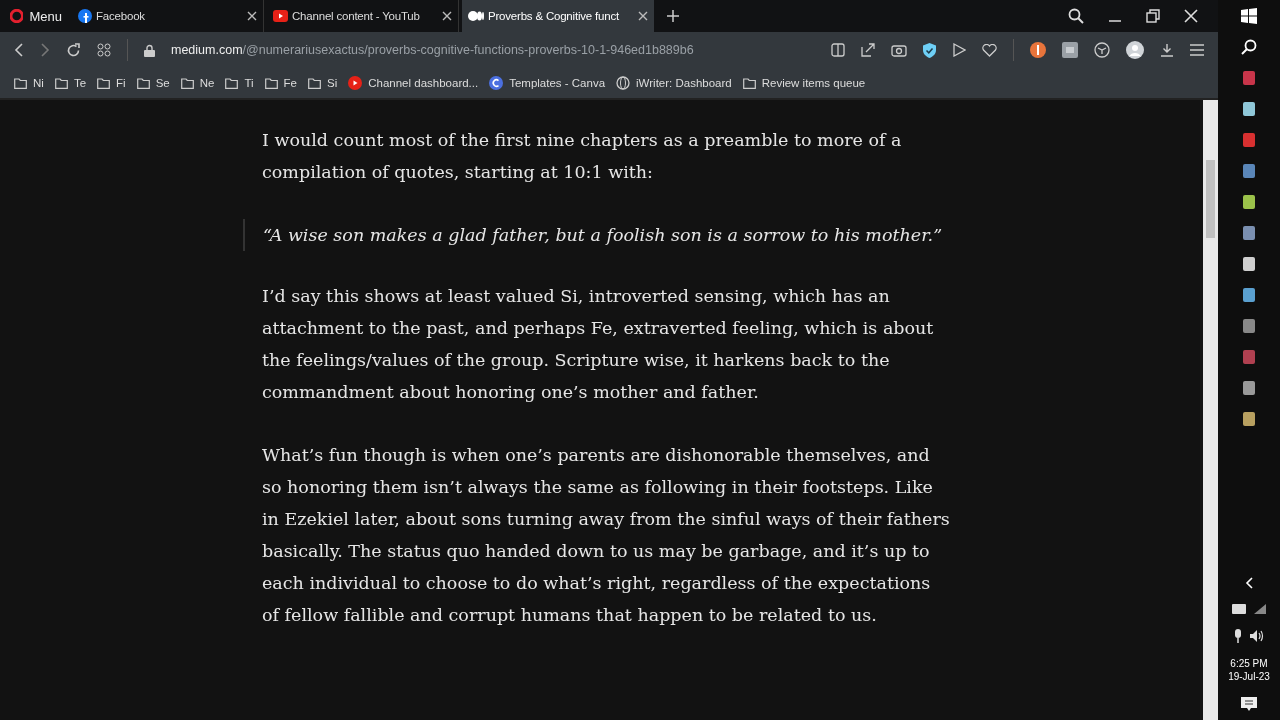 The width and height of the screenshot is (1280, 720). What do you see at coordinates (1249, 16) in the screenshot?
I see `windows-logo-icon` at bounding box center [1249, 16].